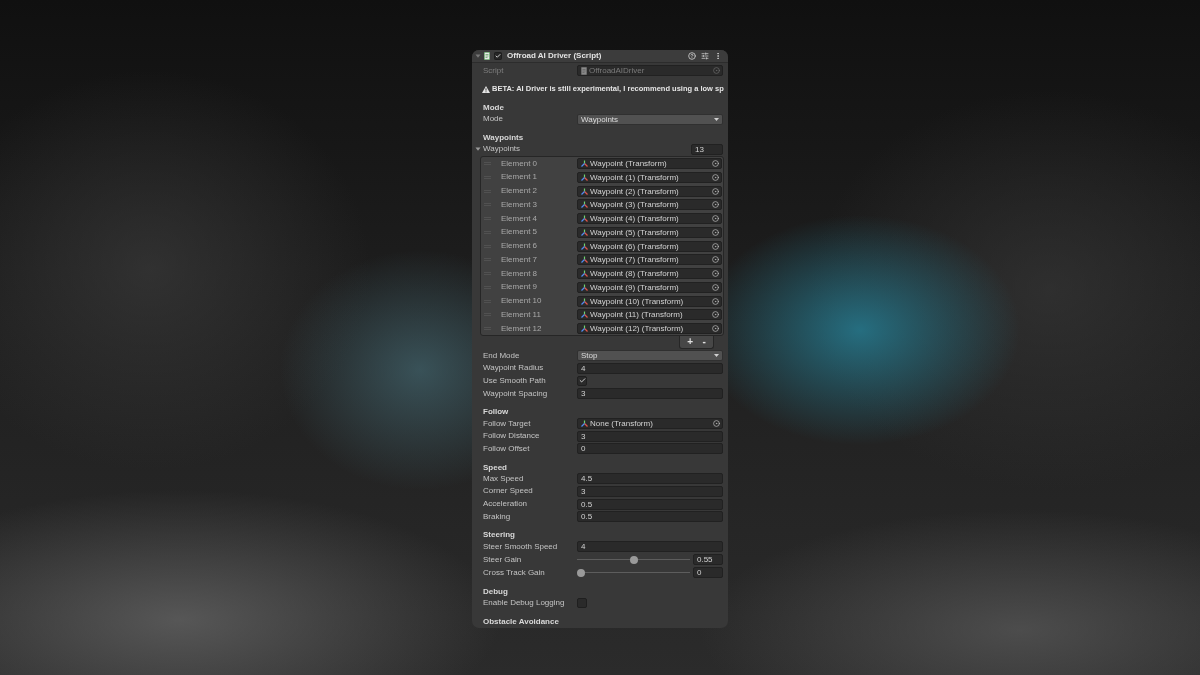 The image size is (1200, 675). What do you see at coordinates (507, 448) in the screenshot?
I see `field-label: Follow Offset` at bounding box center [507, 448].